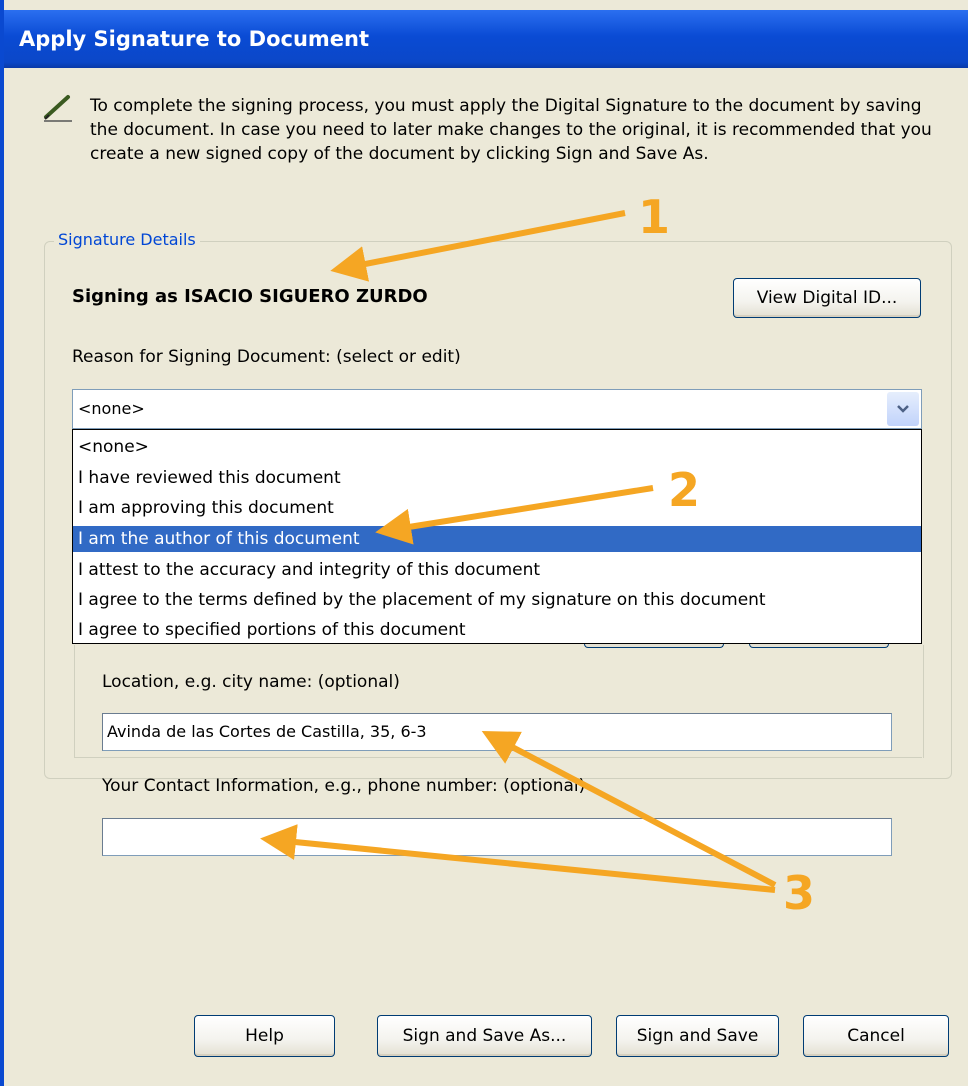 The width and height of the screenshot is (968, 1086). Describe the element at coordinates (486, 39) in the screenshot. I see `window-title-bar: Apply Signature to Document` at that location.